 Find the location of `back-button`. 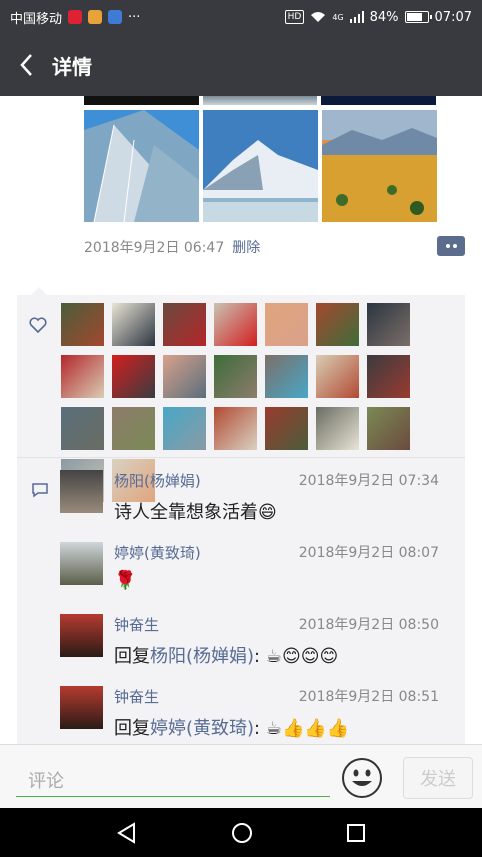

back-button is located at coordinates (26, 65).